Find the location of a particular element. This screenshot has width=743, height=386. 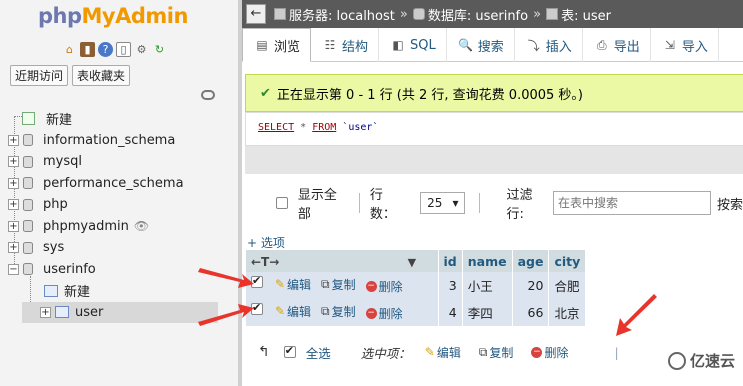

breadcrumb: 服务器: localhost » 数据库: userinfo » 表: user is located at coordinates (442, 14).